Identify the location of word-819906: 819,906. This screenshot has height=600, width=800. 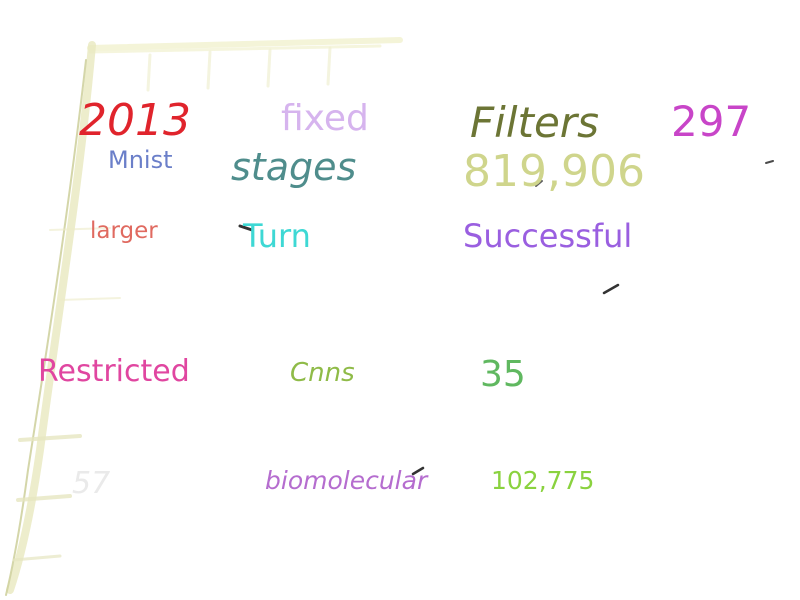
(554, 171).